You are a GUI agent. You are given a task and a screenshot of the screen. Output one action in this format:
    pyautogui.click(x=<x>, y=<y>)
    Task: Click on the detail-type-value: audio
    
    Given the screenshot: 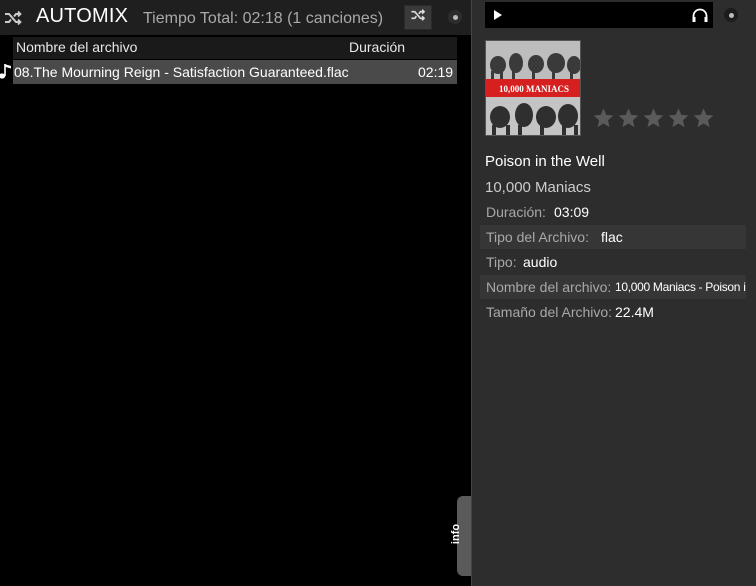 What is the action you would take?
    pyautogui.click(x=540, y=262)
    